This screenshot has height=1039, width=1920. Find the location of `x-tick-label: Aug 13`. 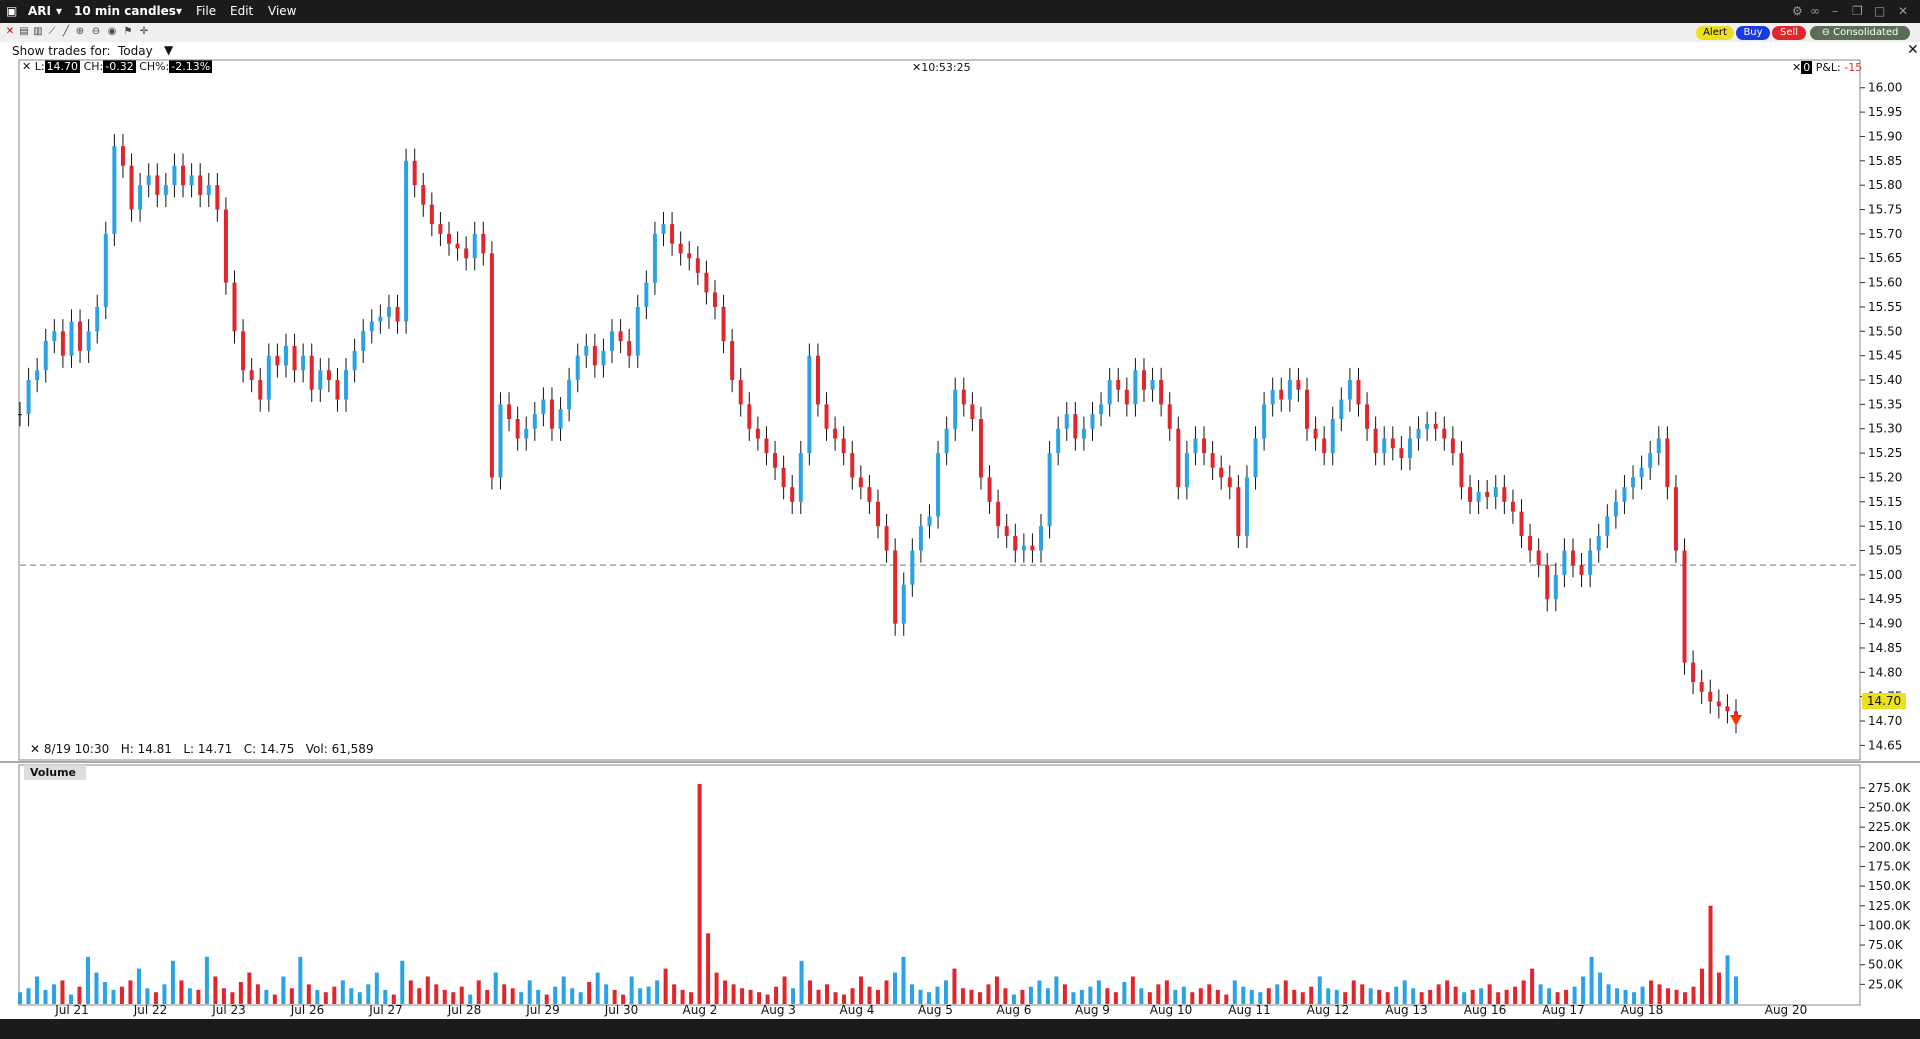

x-tick-label: Aug 13 is located at coordinates (1406, 1010).